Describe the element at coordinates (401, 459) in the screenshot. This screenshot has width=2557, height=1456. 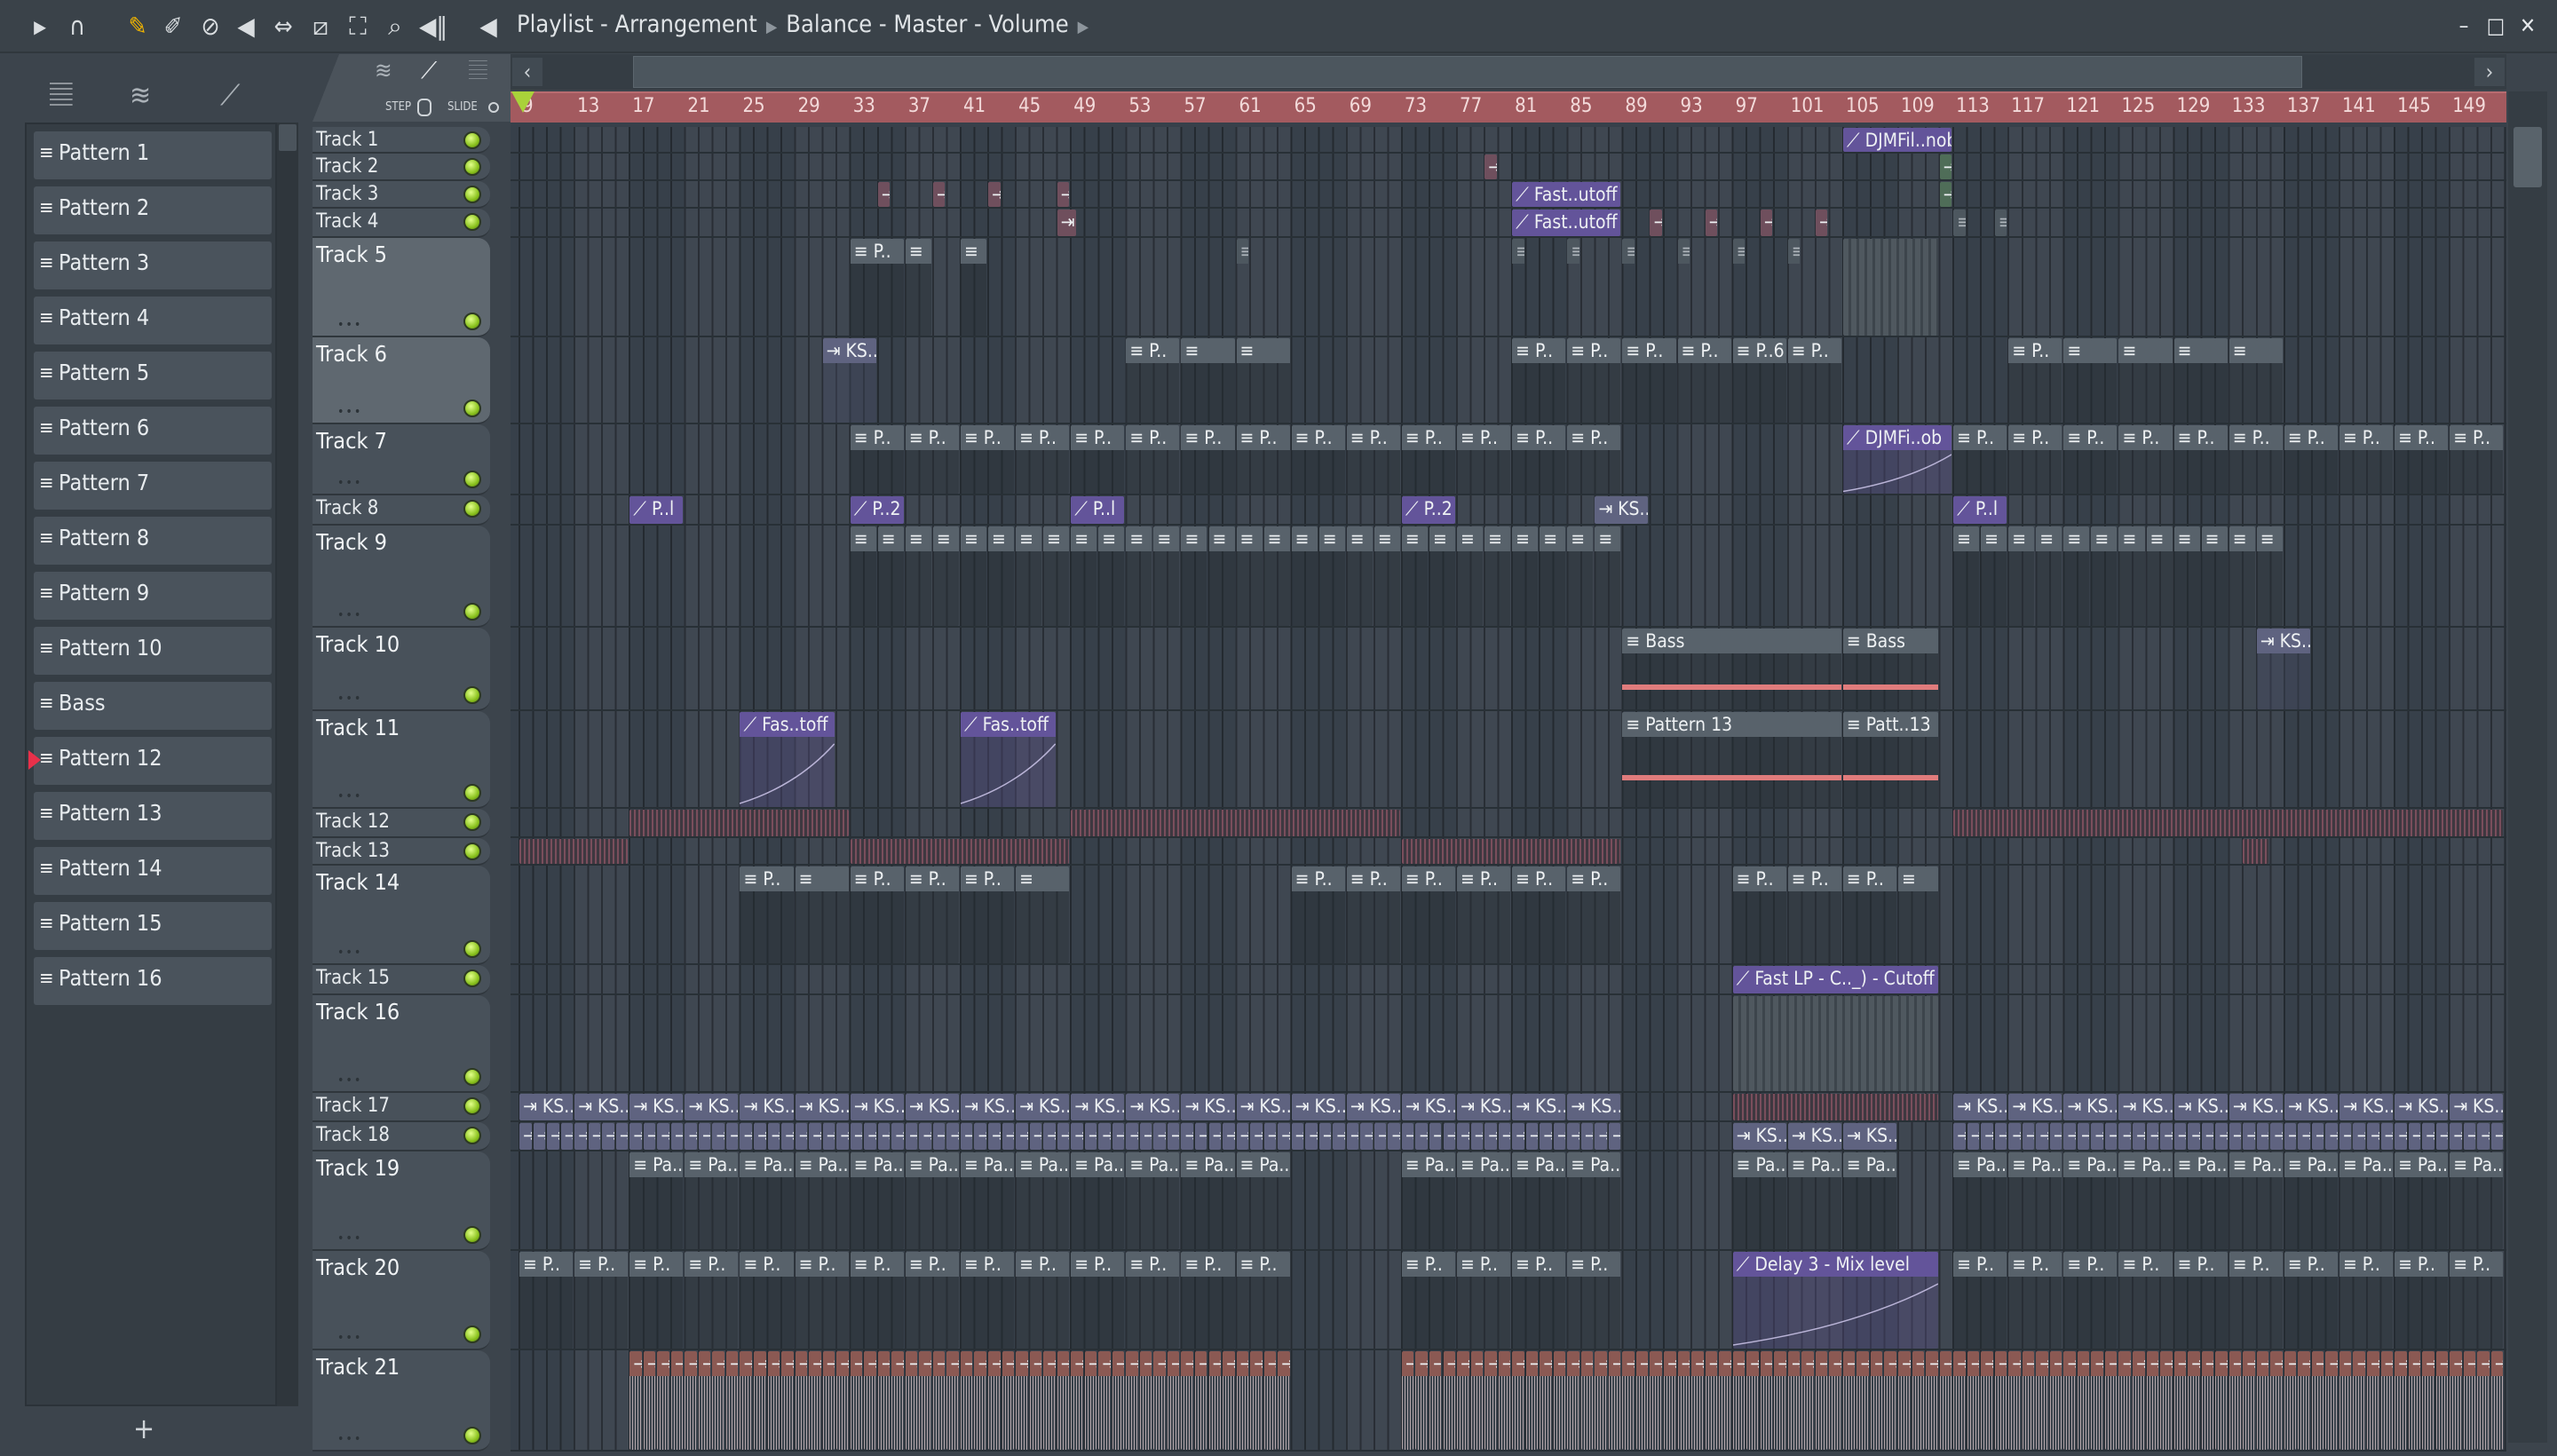
I see `track-header: Track 7 •••` at that location.